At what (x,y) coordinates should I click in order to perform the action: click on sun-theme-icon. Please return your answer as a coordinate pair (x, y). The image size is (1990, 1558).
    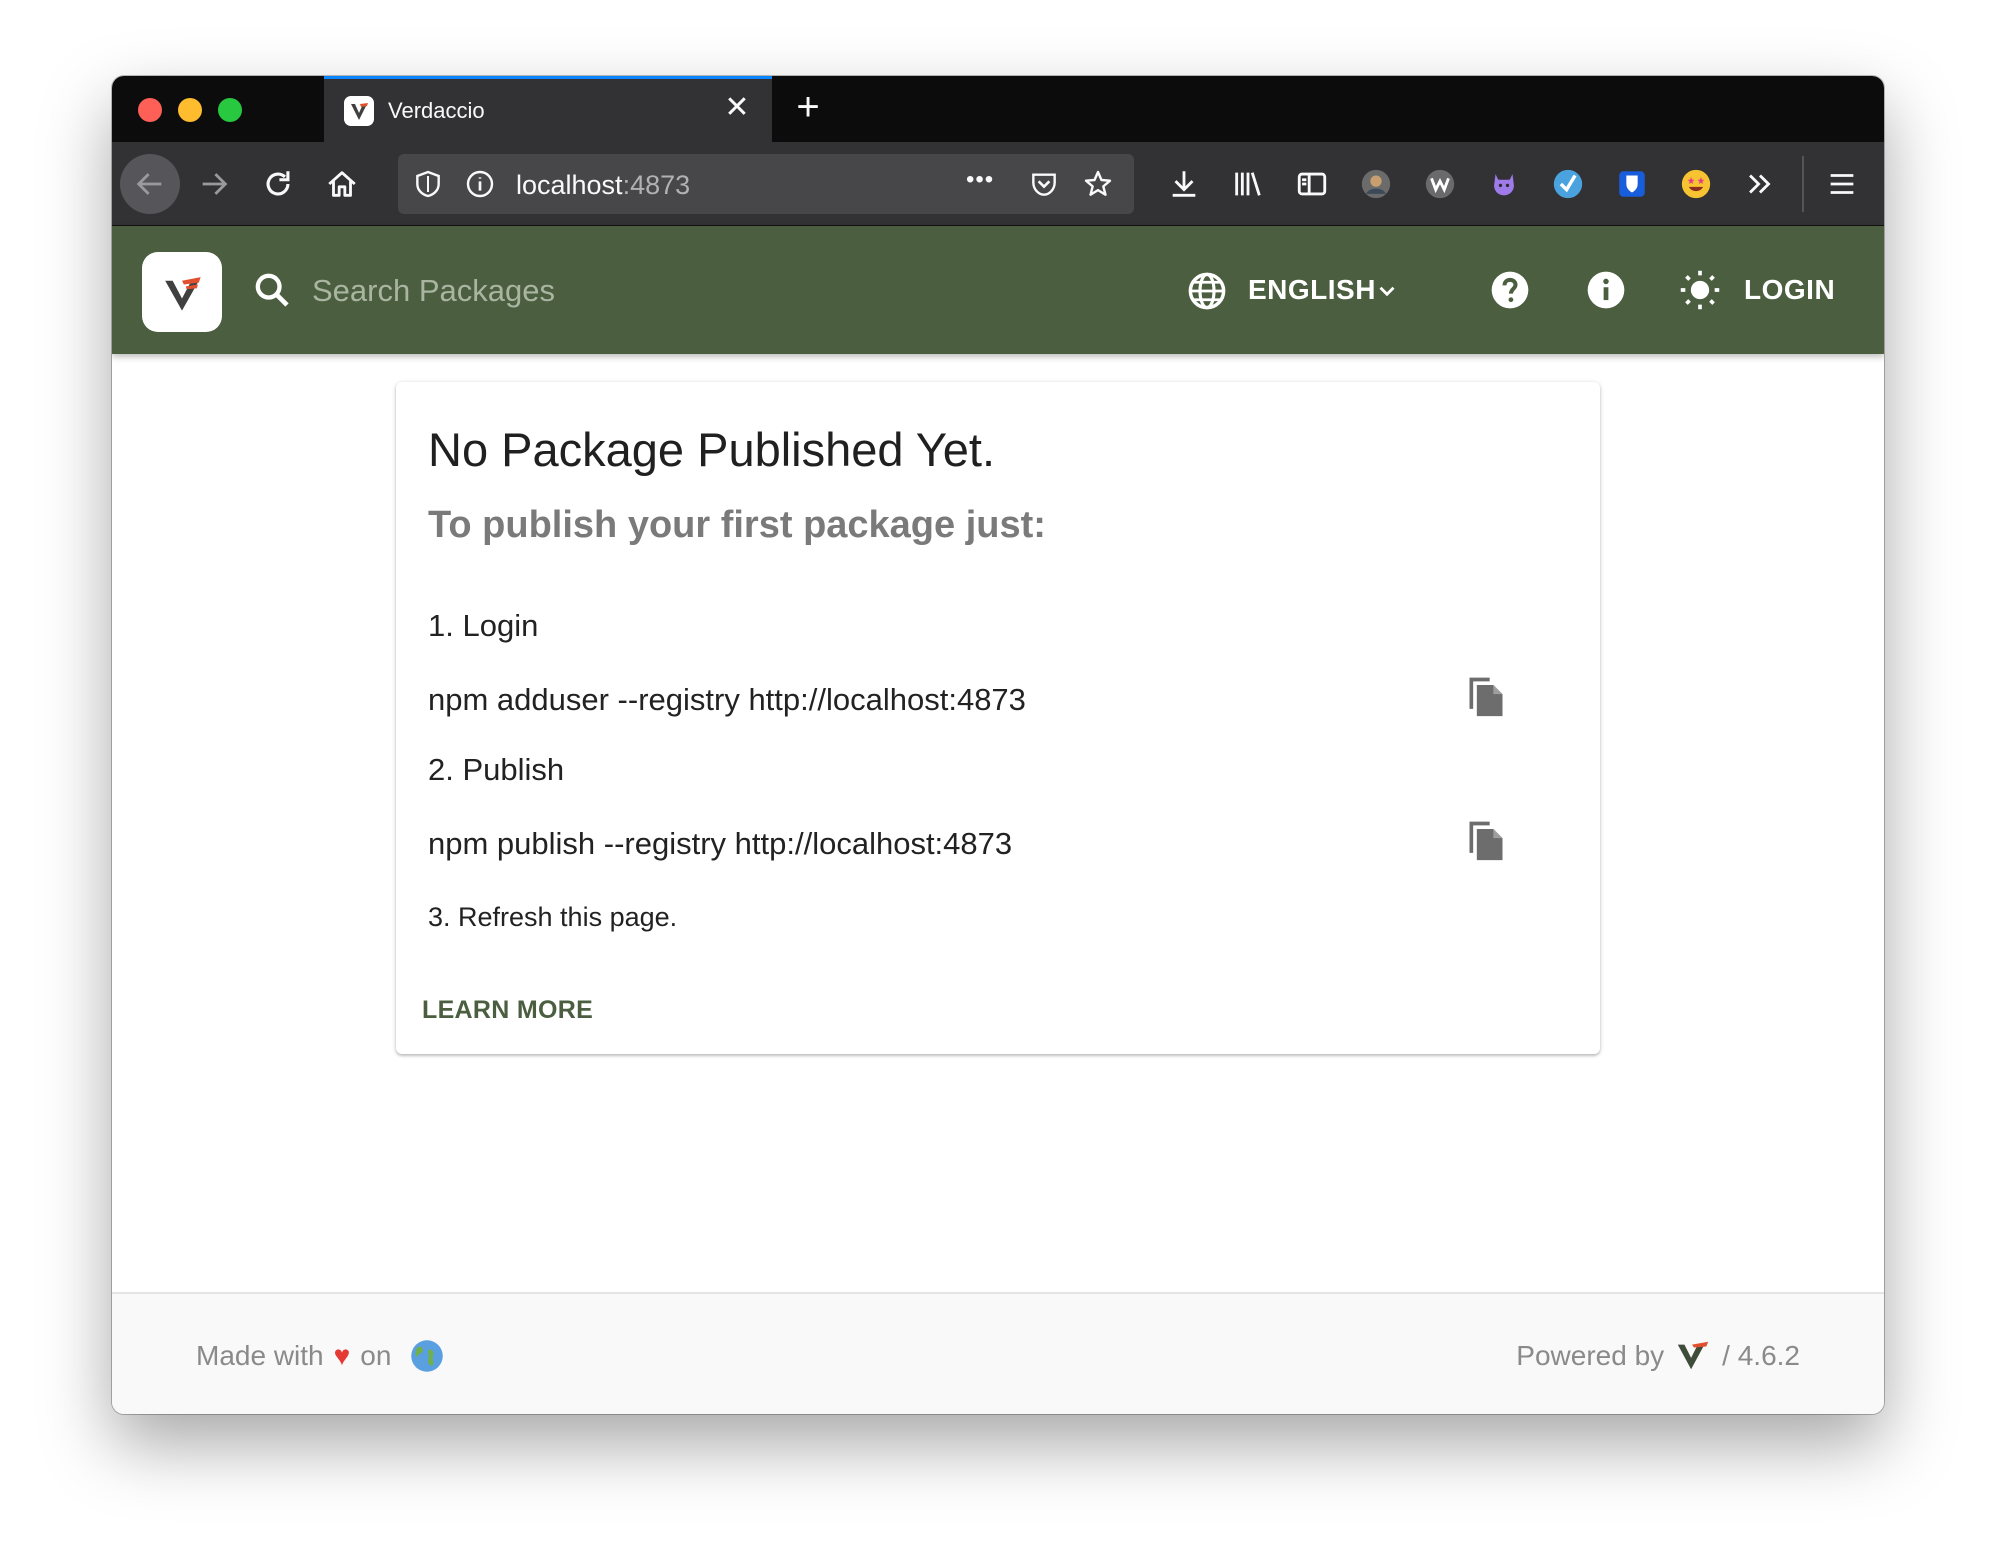
    Looking at the image, I should click on (1700, 290).